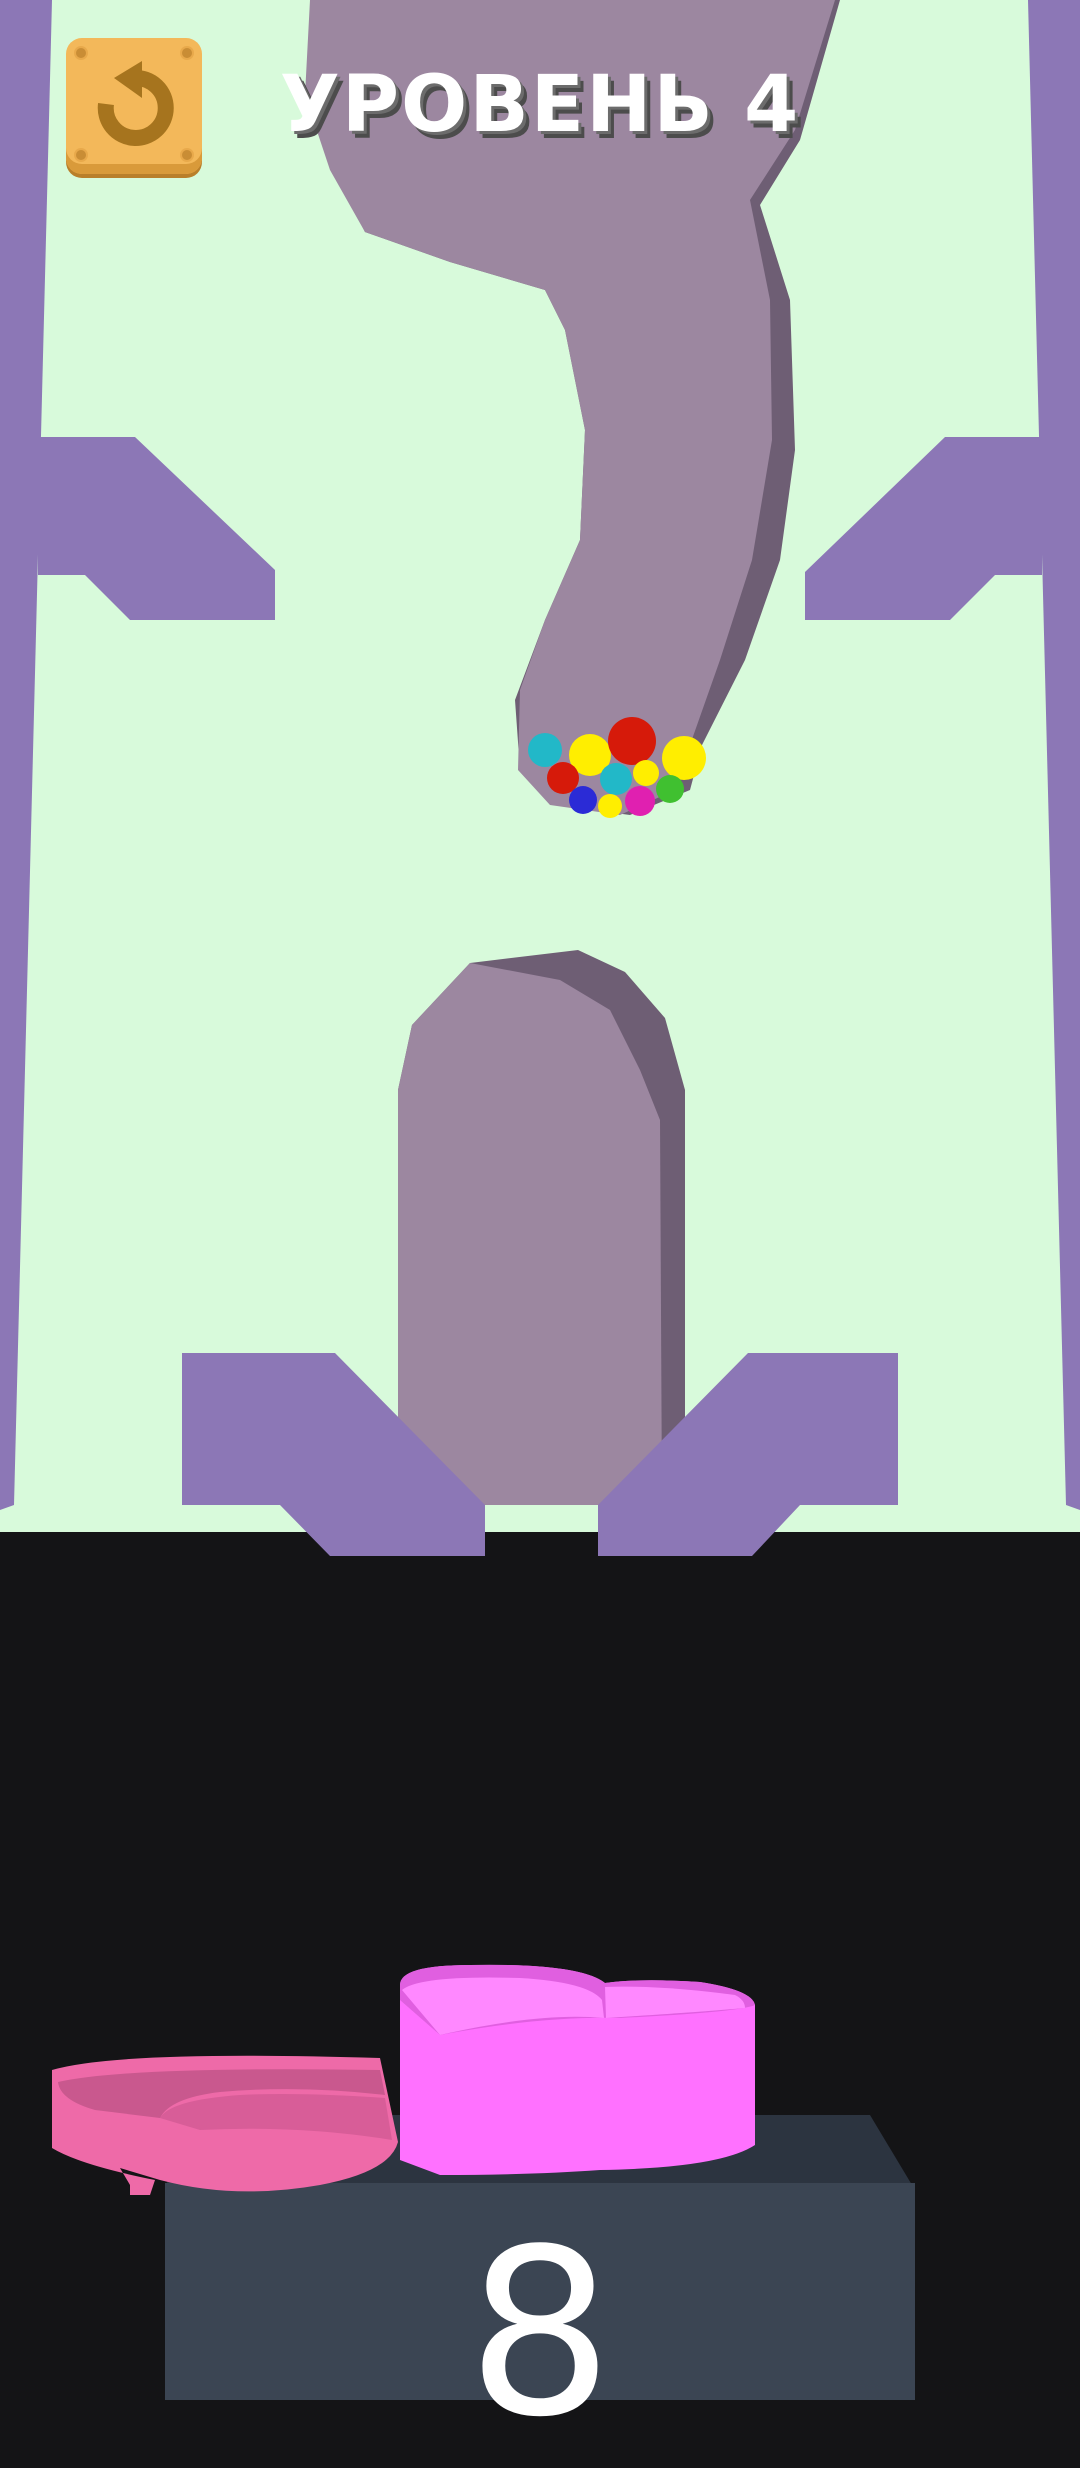  Describe the element at coordinates (670, 789) in the screenshot. I see `ball-green` at that location.